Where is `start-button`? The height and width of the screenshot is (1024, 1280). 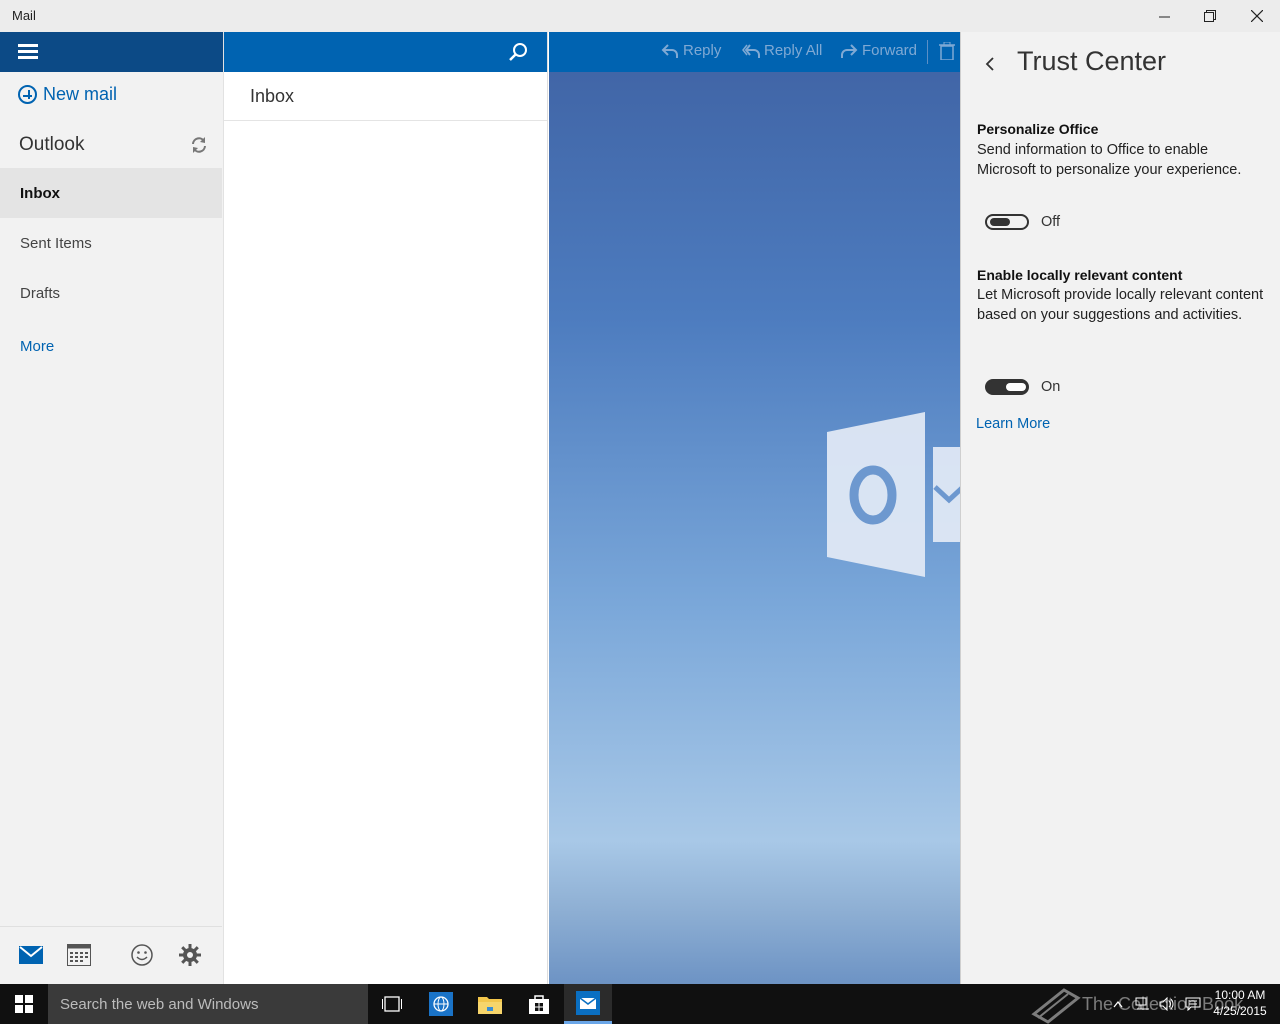 start-button is located at coordinates (24, 1004).